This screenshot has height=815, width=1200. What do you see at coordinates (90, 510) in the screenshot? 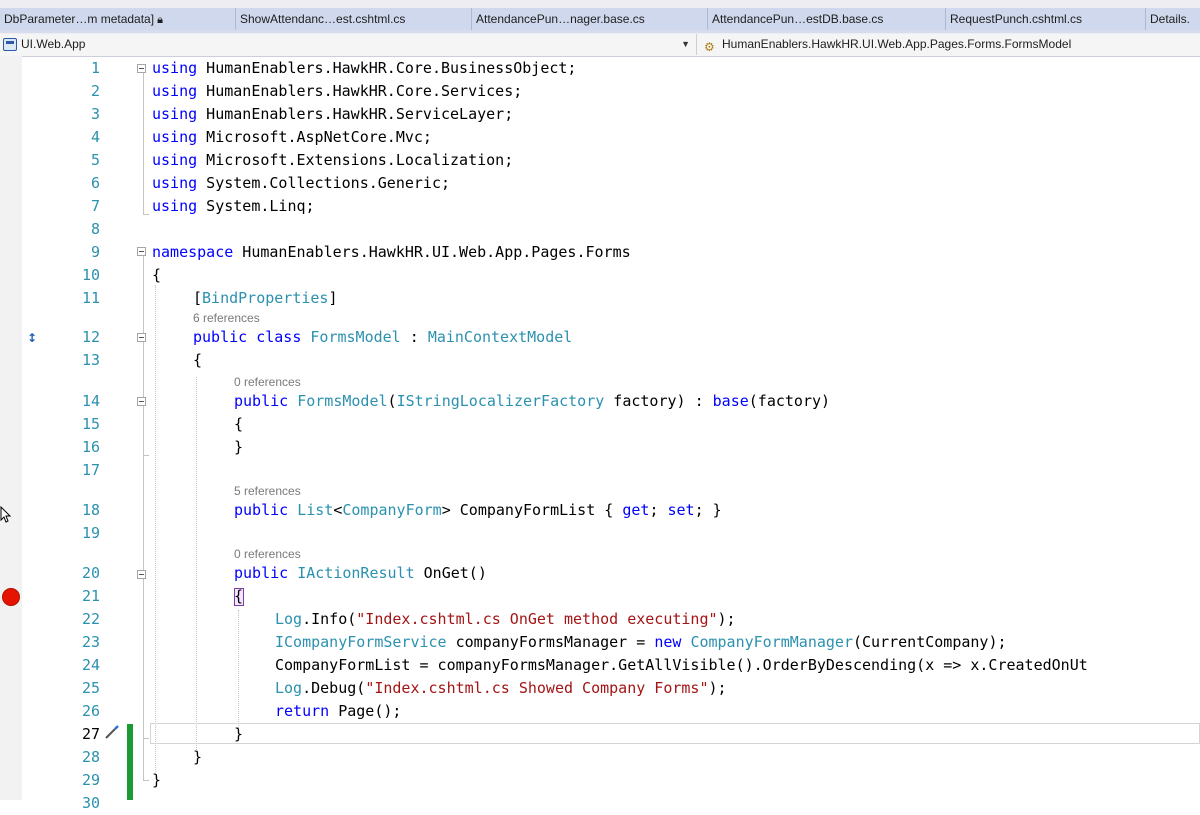
I see `line-number: 18` at bounding box center [90, 510].